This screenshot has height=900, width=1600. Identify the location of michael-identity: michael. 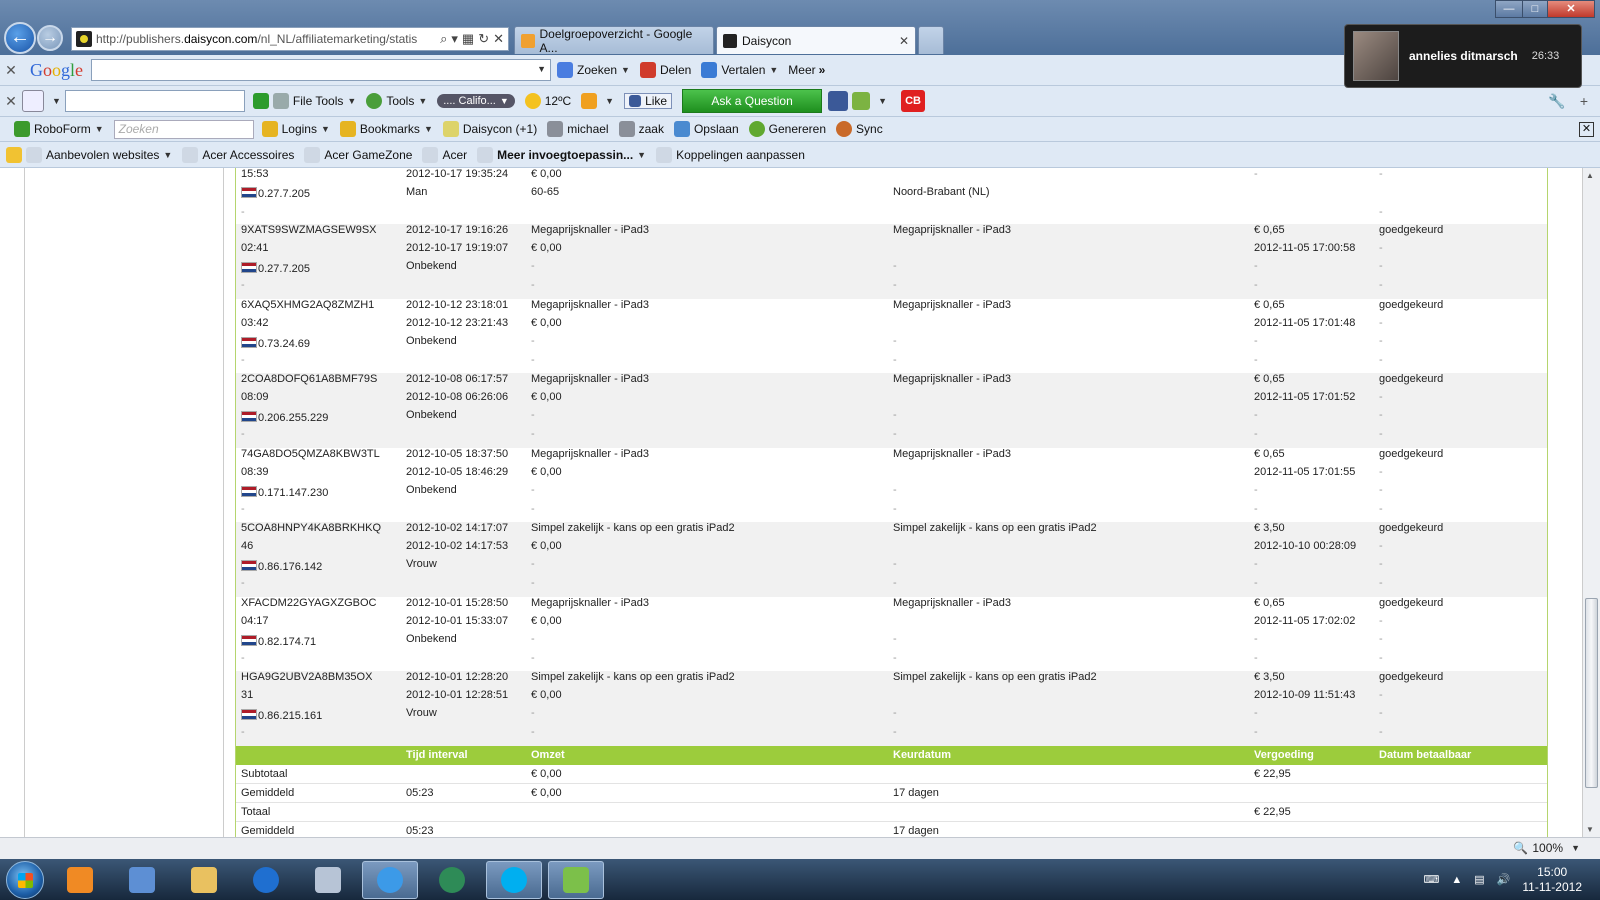
(578, 129).